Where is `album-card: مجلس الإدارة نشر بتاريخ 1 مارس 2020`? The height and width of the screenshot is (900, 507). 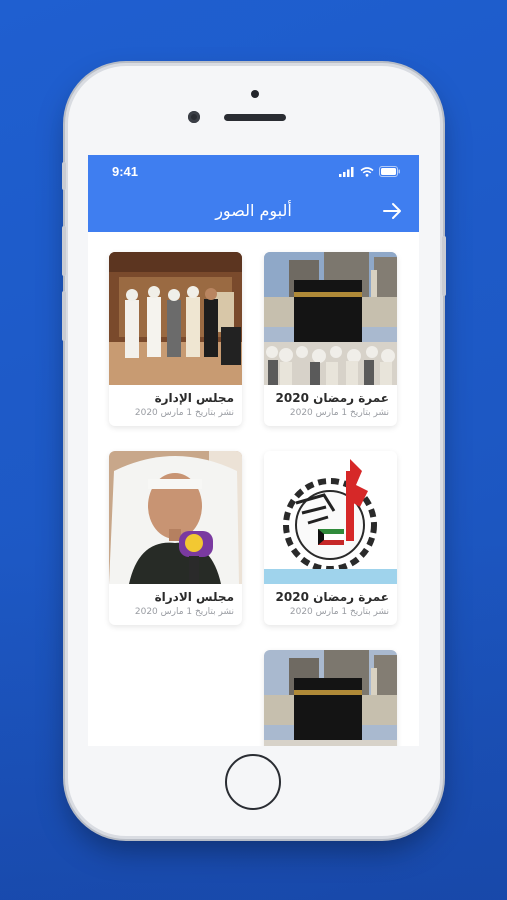
album-card: مجلس الإدارة نشر بتاريخ 1 مارس 2020 is located at coordinates (175, 339).